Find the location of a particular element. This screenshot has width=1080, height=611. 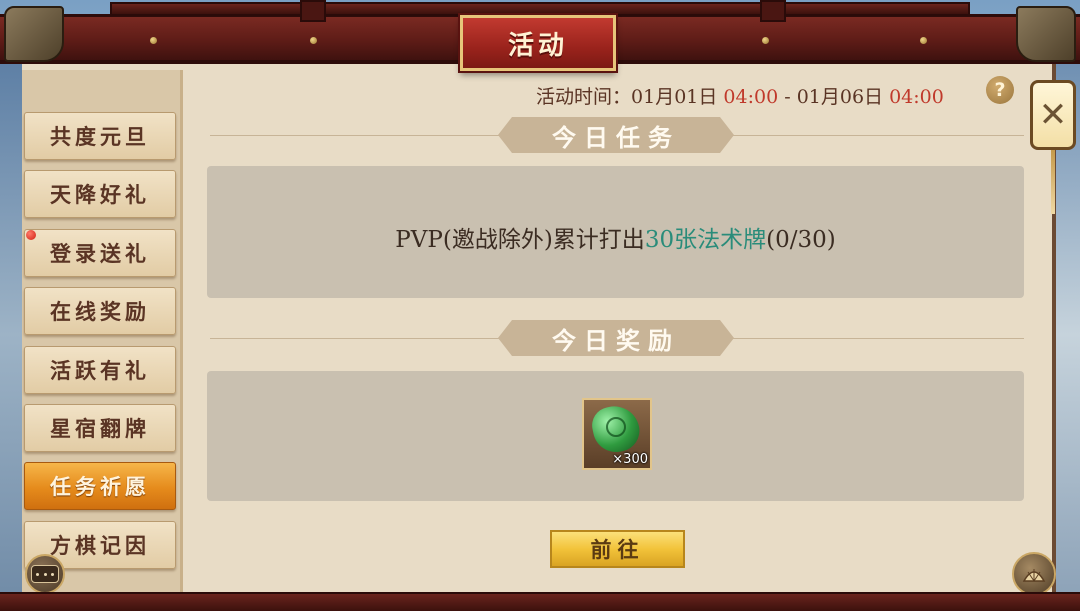

reward-header-label: 今日奖励 is located at coordinates (616, 340).